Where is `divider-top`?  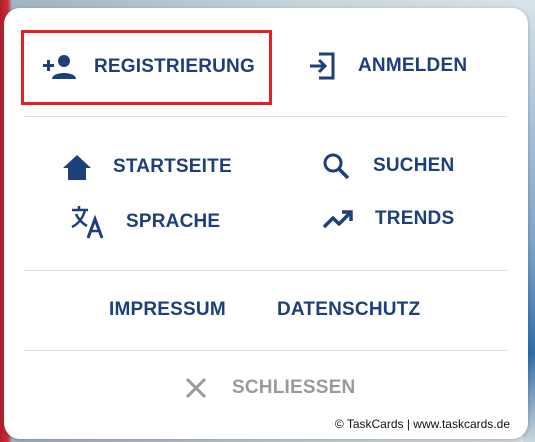 divider-top is located at coordinates (266, 116).